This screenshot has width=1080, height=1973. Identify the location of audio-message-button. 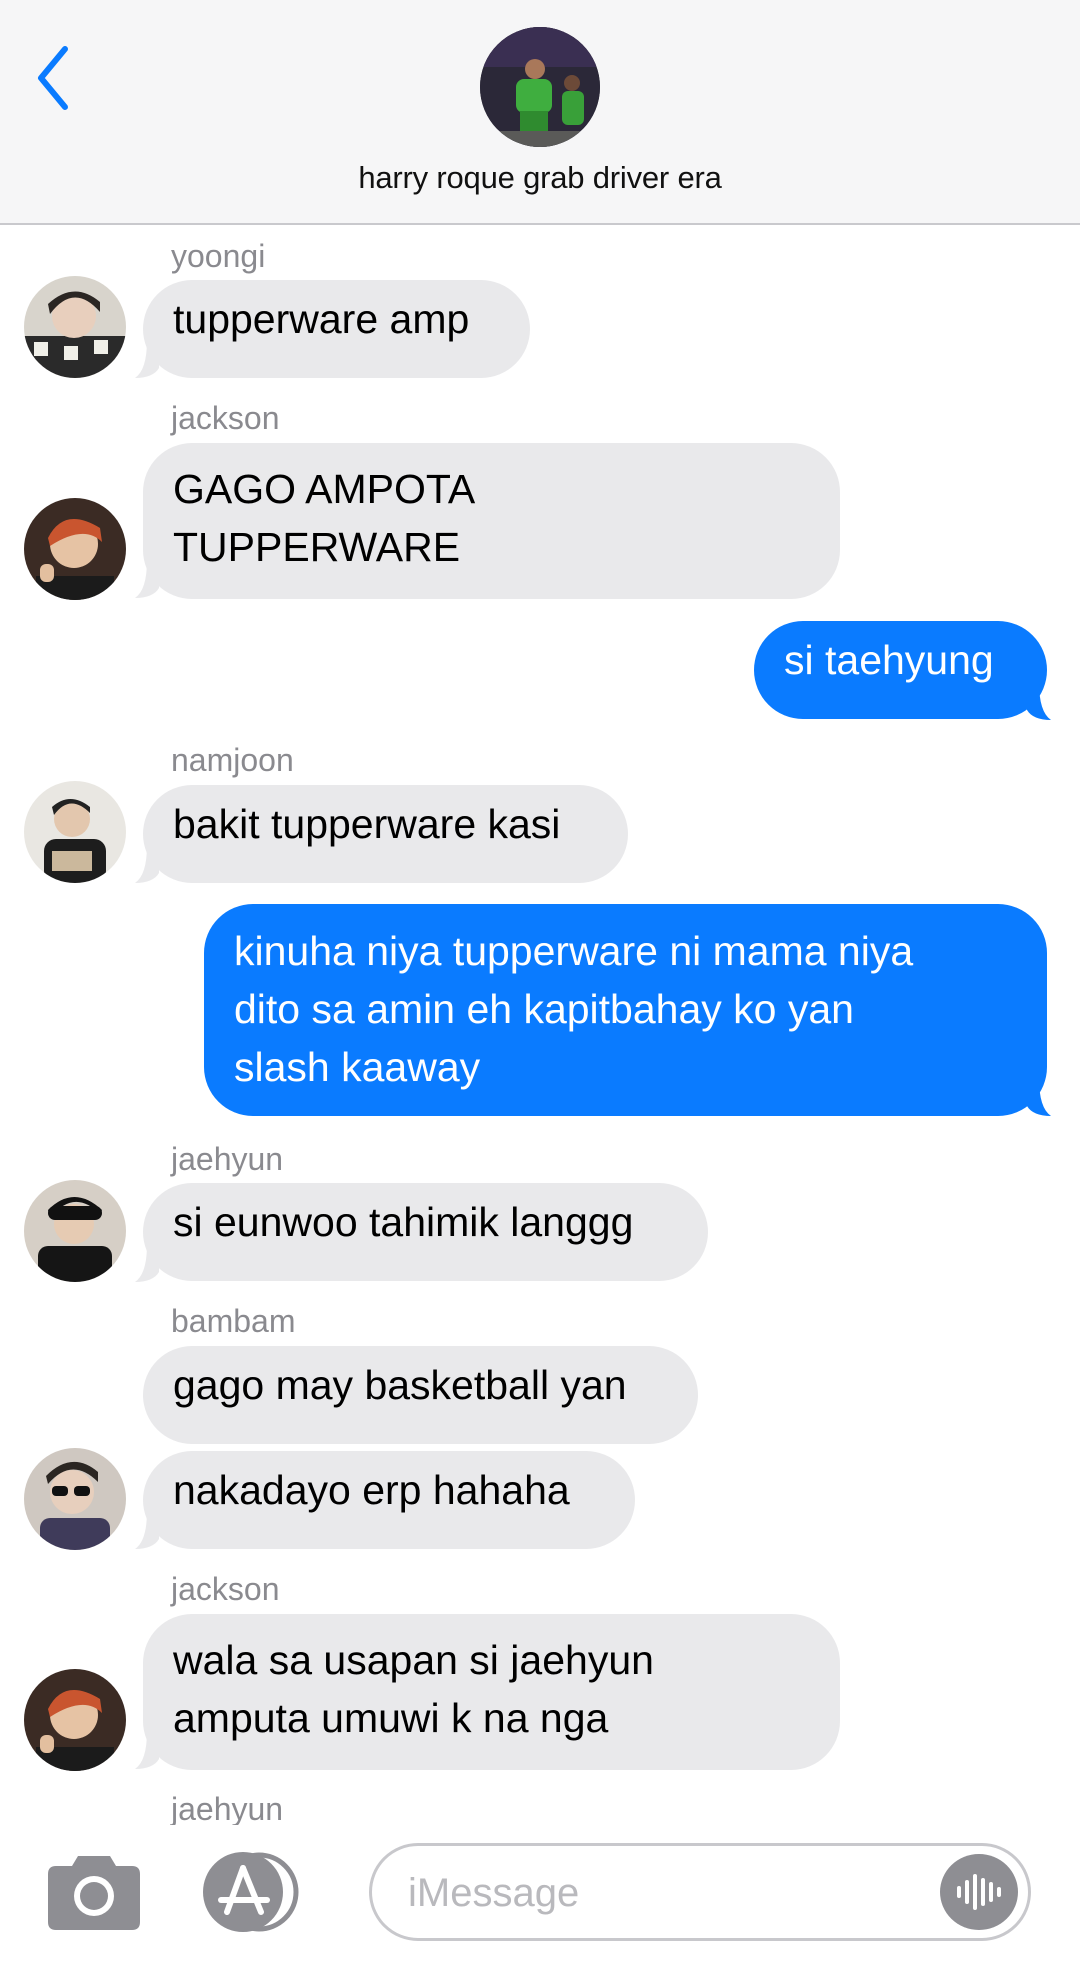
(979, 1892).